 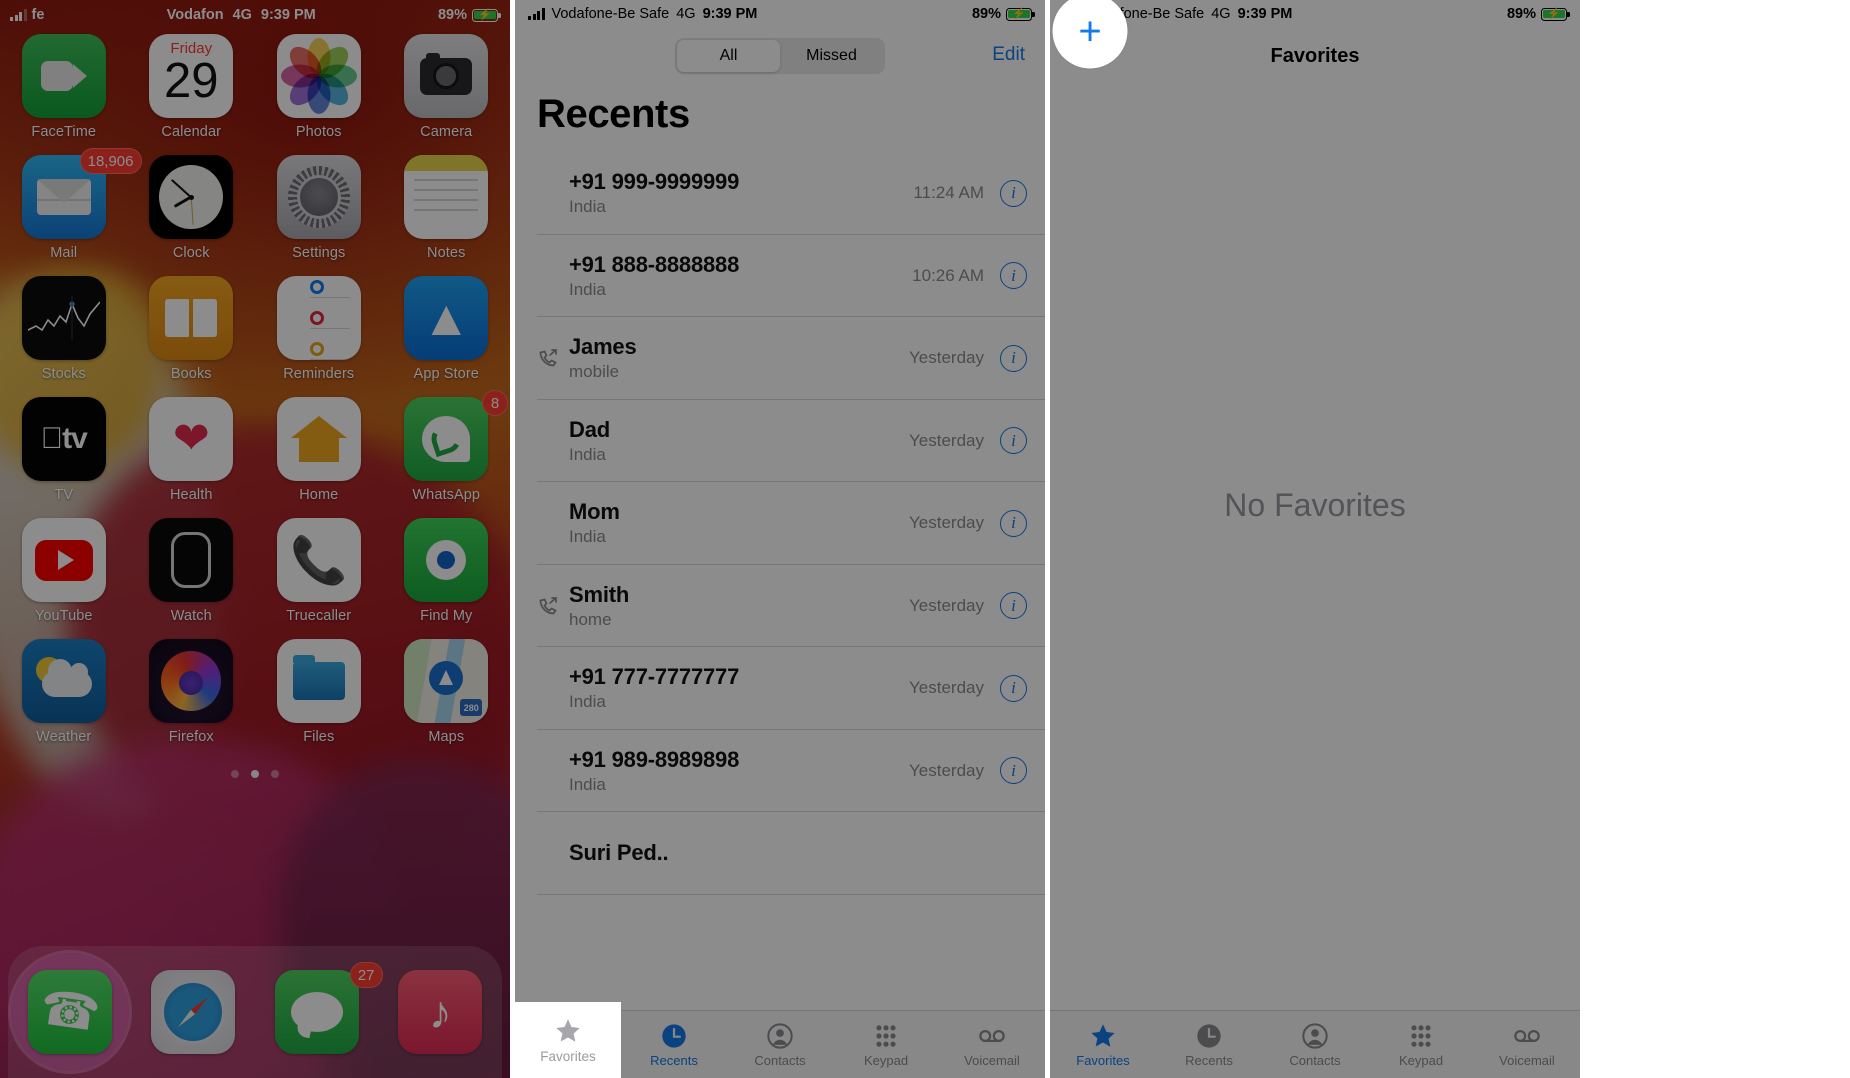 I want to click on page-dots, so click(x=255, y=774).